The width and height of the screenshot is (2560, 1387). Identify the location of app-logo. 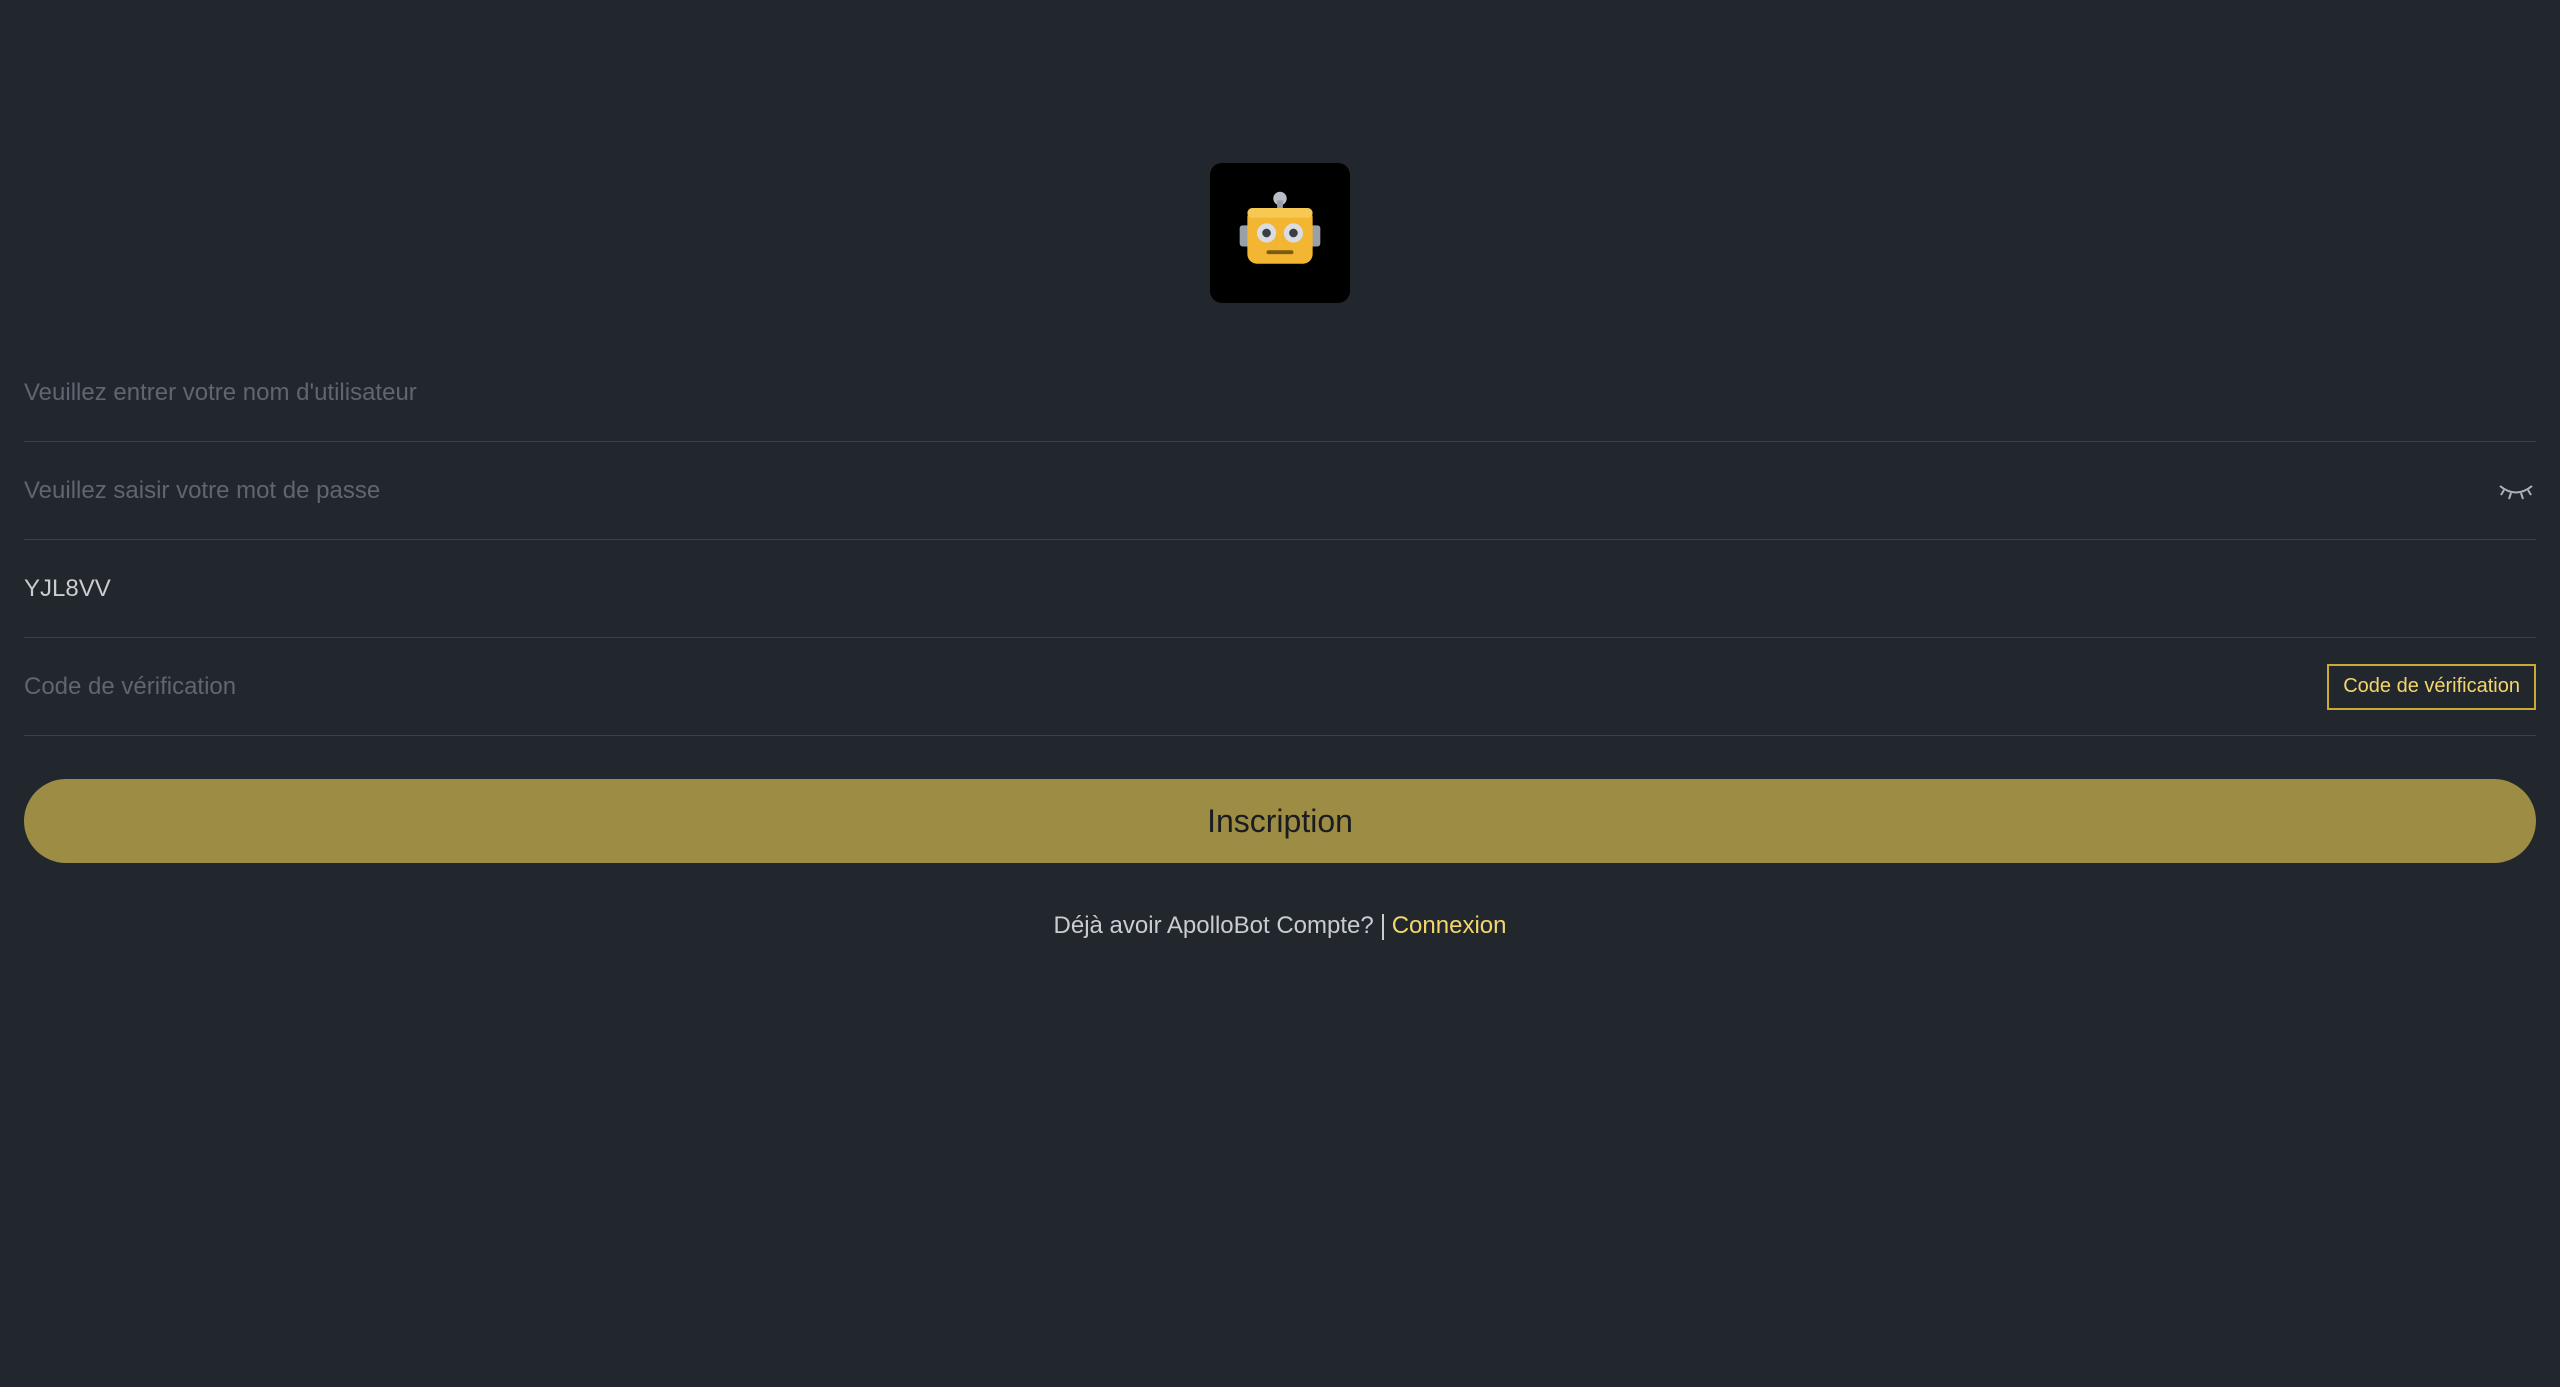
(1280, 233).